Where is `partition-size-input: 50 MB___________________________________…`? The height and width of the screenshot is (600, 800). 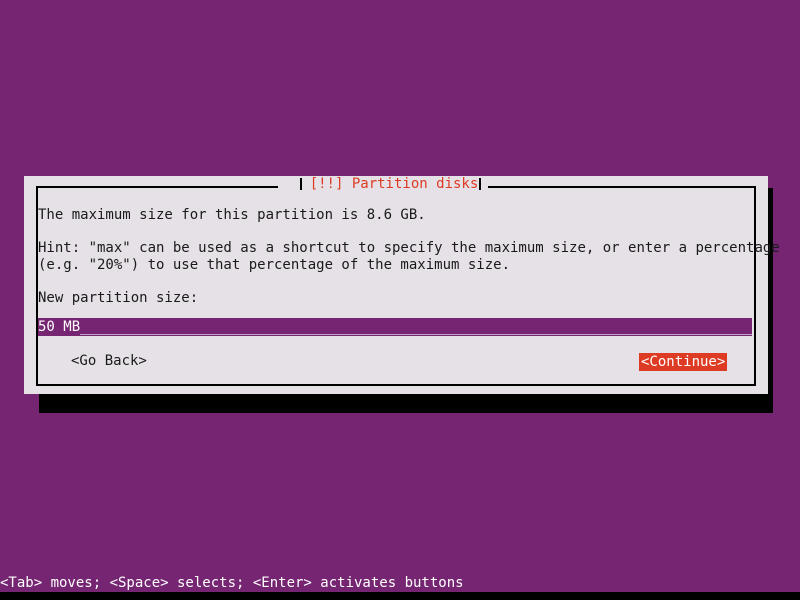
partition-size-input: 50 MB___________________________________… is located at coordinates (395, 327).